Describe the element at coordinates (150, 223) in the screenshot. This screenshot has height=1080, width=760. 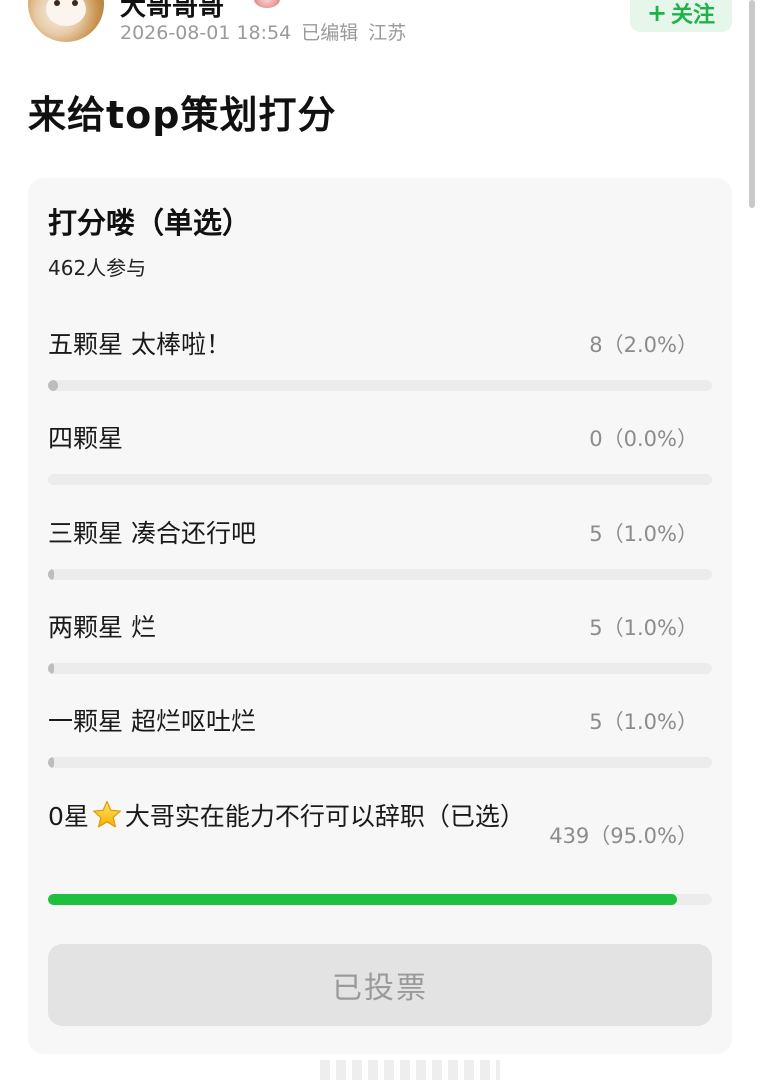
I see `poll-title: 打分喽（单选）` at that location.